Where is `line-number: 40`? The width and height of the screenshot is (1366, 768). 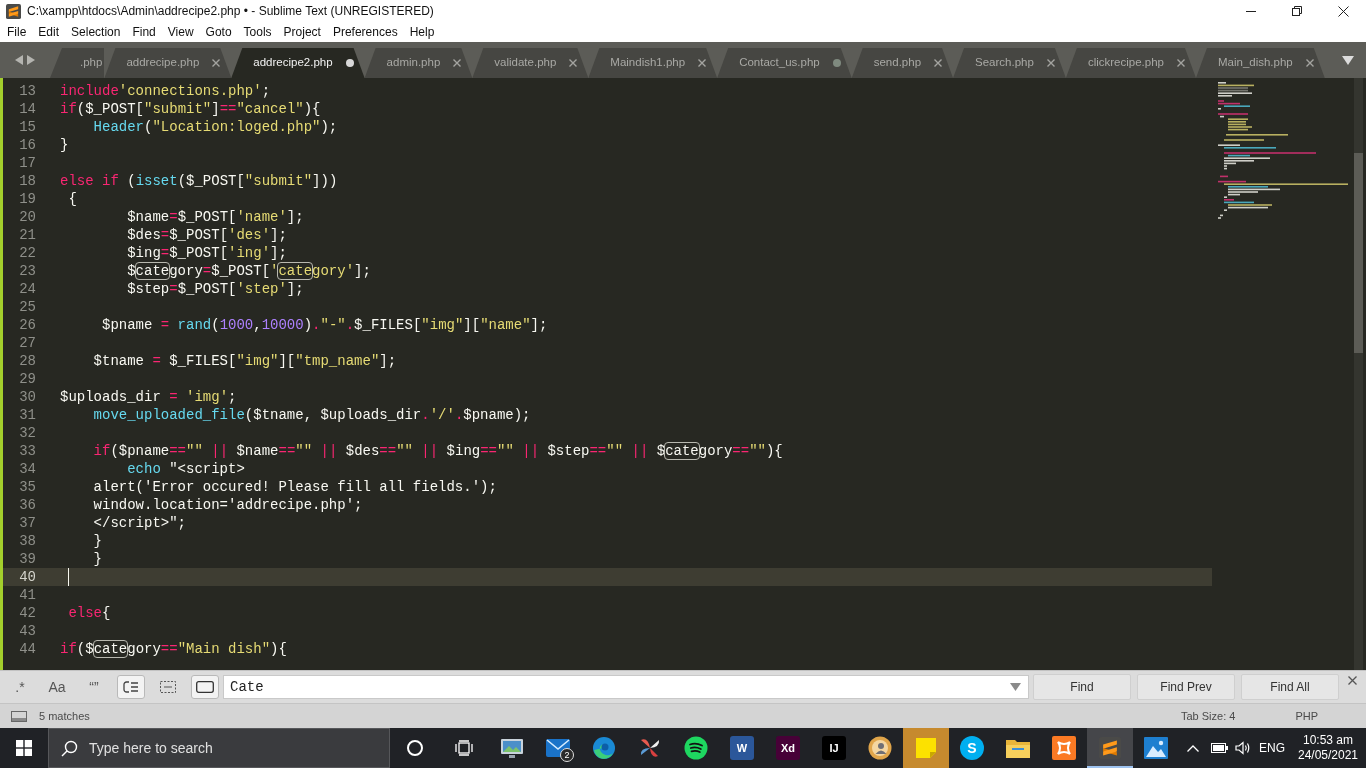 line-number: 40 is located at coordinates (27, 577).